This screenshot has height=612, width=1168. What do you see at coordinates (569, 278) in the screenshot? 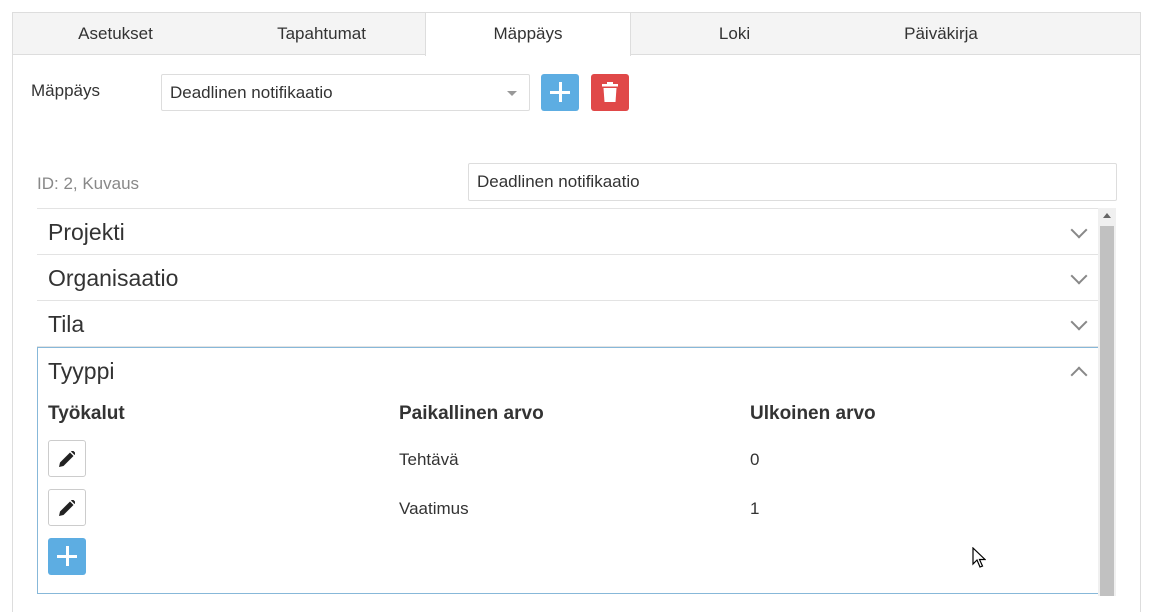
I see `section-organisaatio: Organisaatio` at bounding box center [569, 278].